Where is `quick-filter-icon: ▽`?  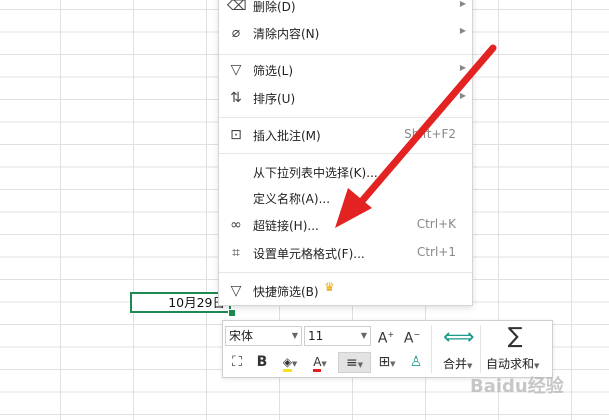 quick-filter-icon: ▽ is located at coordinates (236, 291).